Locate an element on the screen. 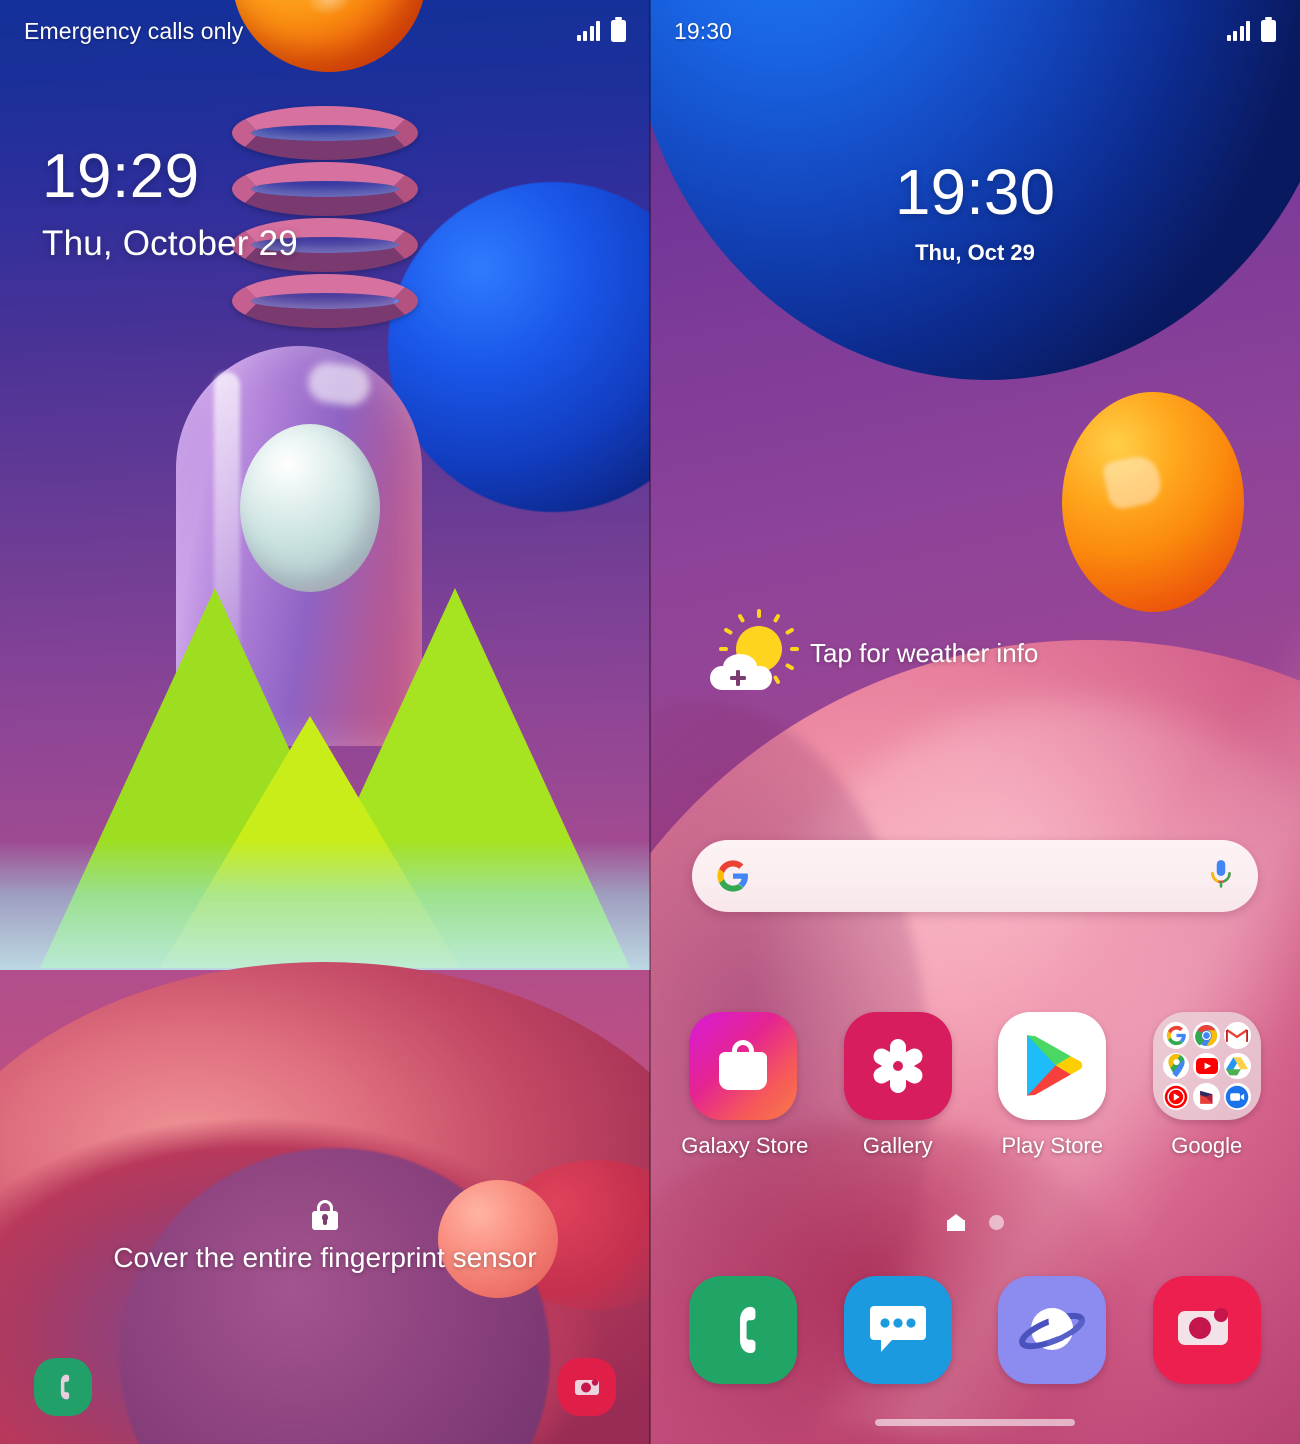  app-grid: Galaxy Store Gallery Play Store Google is located at coordinates (975, 1085).